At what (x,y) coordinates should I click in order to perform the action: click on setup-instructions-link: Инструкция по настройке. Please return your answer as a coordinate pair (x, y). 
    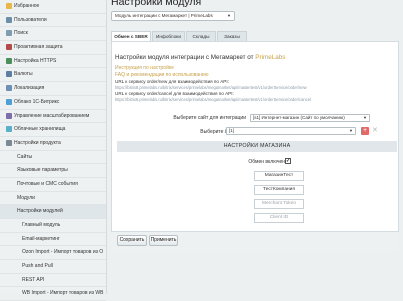
    Looking at the image, I should click on (144, 68).